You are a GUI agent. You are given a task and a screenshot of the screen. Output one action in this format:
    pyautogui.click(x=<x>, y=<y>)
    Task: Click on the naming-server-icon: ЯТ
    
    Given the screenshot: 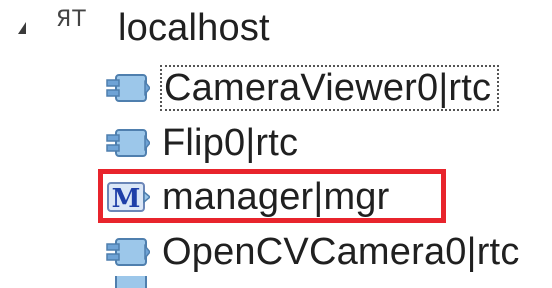 What is the action you would take?
    pyautogui.click(x=71, y=19)
    